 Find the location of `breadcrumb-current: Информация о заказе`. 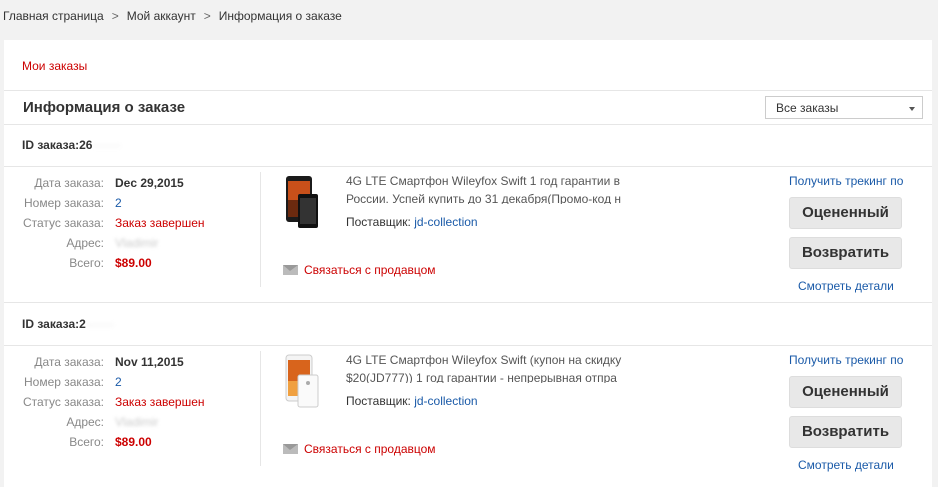

breadcrumb-current: Информация о заказе is located at coordinates (280, 16).